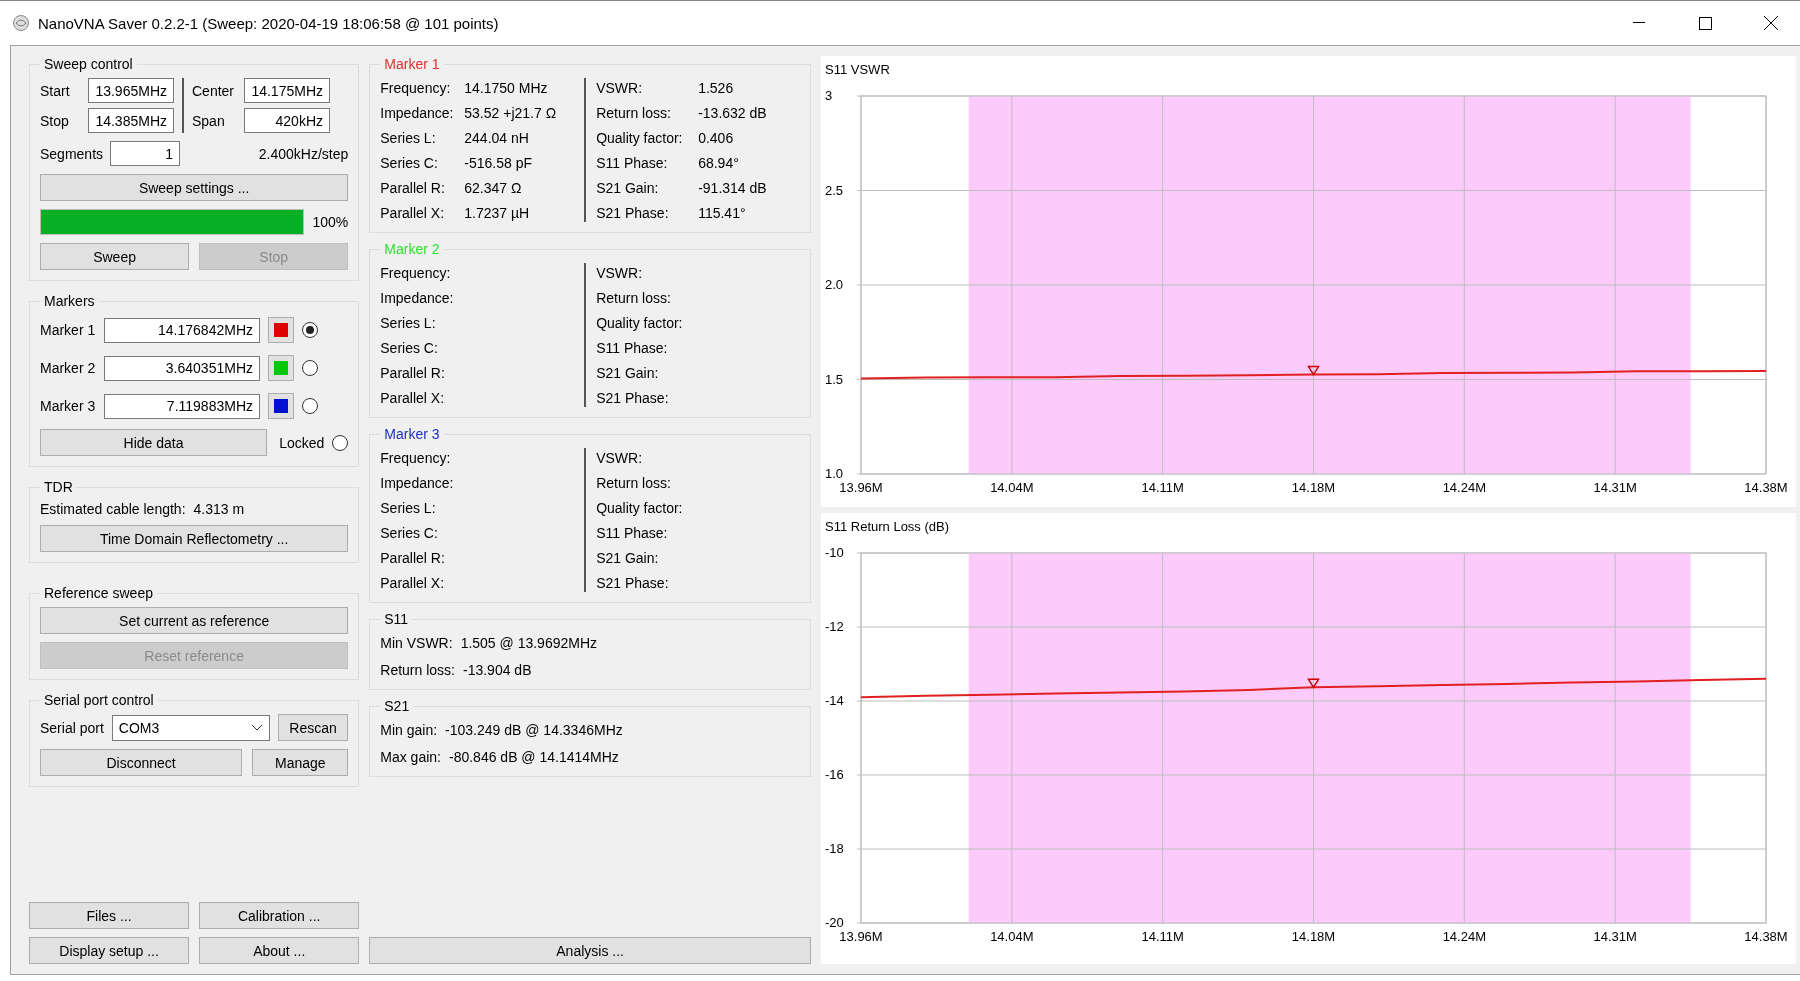 The image size is (1800, 981). Describe the element at coordinates (412, 249) in the screenshot. I see `marker-title: Marker 2` at that location.